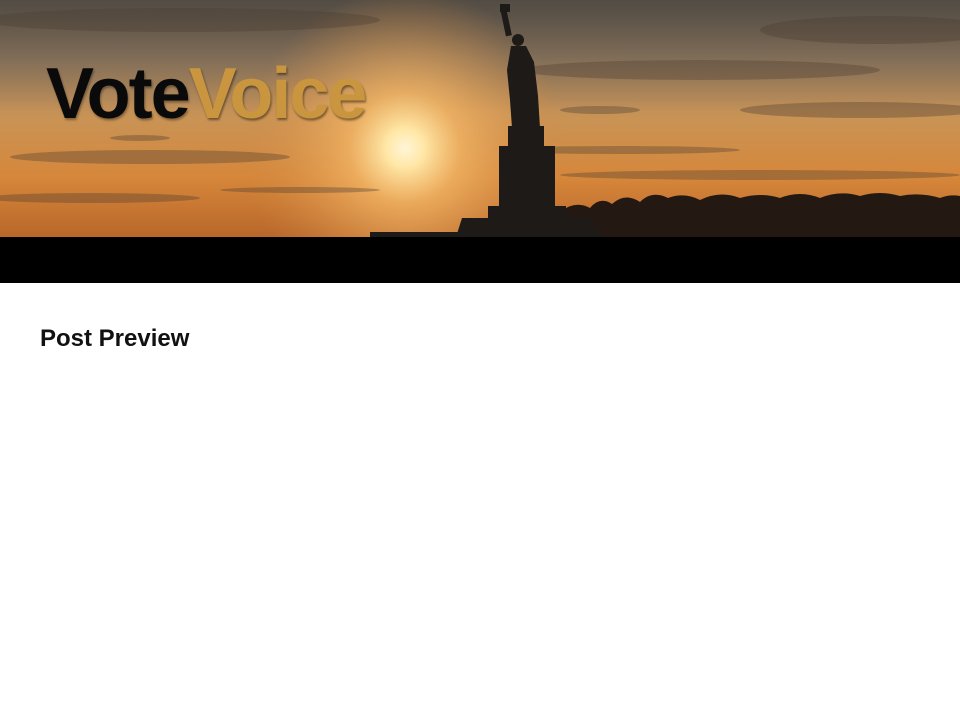 This screenshot has height=720, width=960. Describe the element at coordinates (115, 338) in the screenshot. I see `page-title: Post Preview` at that location.